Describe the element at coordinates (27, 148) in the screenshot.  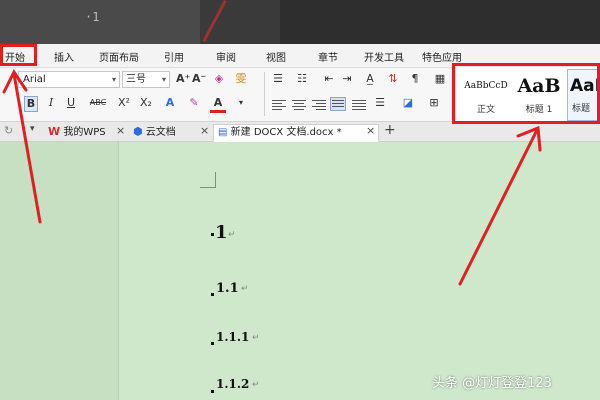
I see `annotation-arrow-left` at that location.